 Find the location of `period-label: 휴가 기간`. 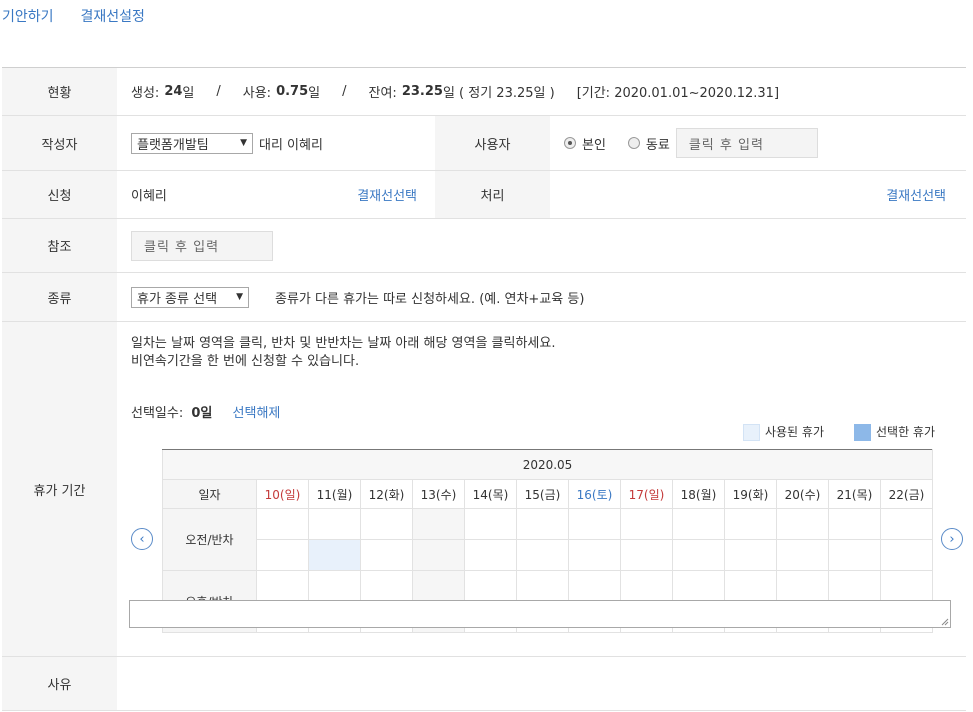

period-label: 휴가 기간 is located at coordinates (59, 489).